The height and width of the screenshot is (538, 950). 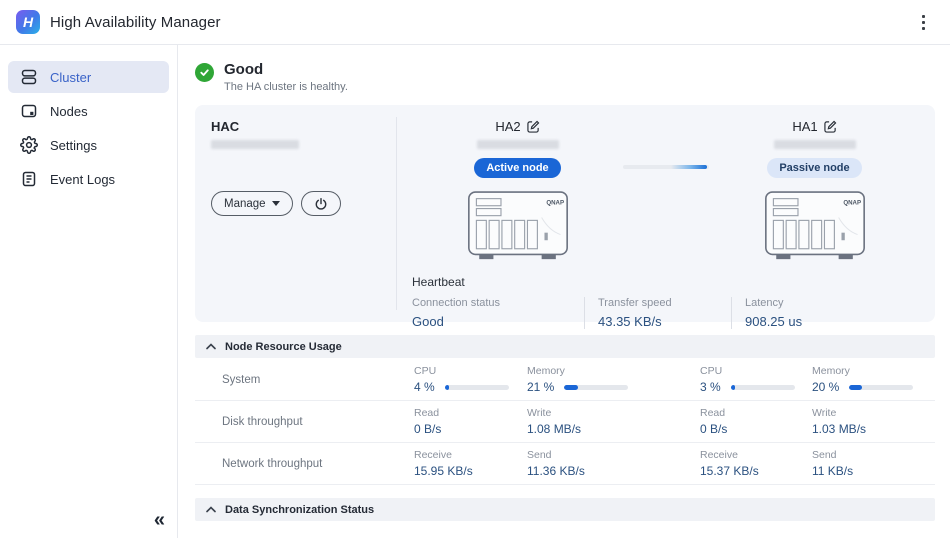 What do you see at coordinates (275, 203) in the screenshot?
I see `dropdown-caret-icon` at bounding box center [275, 203].